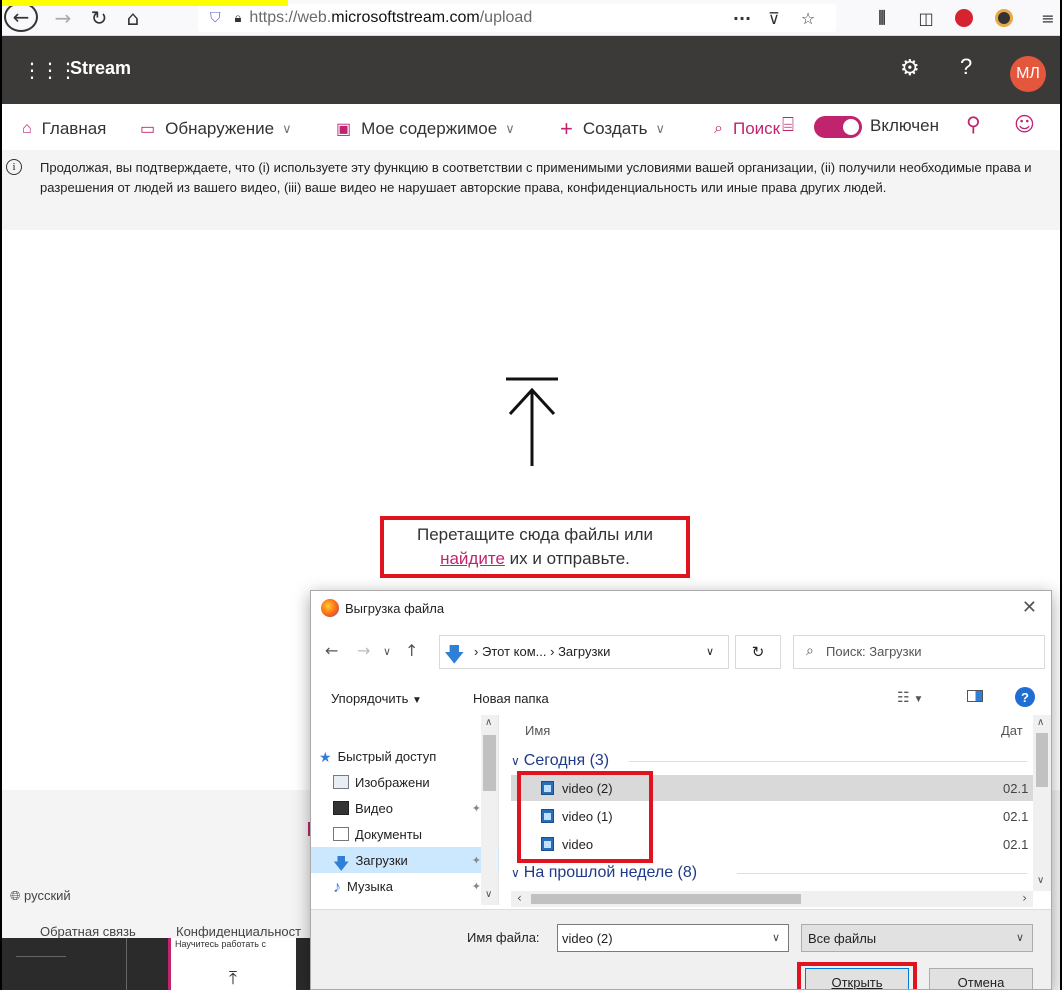  What do you see at coordinates (810, 651) in the screenshot?
I see `search-icon: ⌕` at bounding box center [810, 651].